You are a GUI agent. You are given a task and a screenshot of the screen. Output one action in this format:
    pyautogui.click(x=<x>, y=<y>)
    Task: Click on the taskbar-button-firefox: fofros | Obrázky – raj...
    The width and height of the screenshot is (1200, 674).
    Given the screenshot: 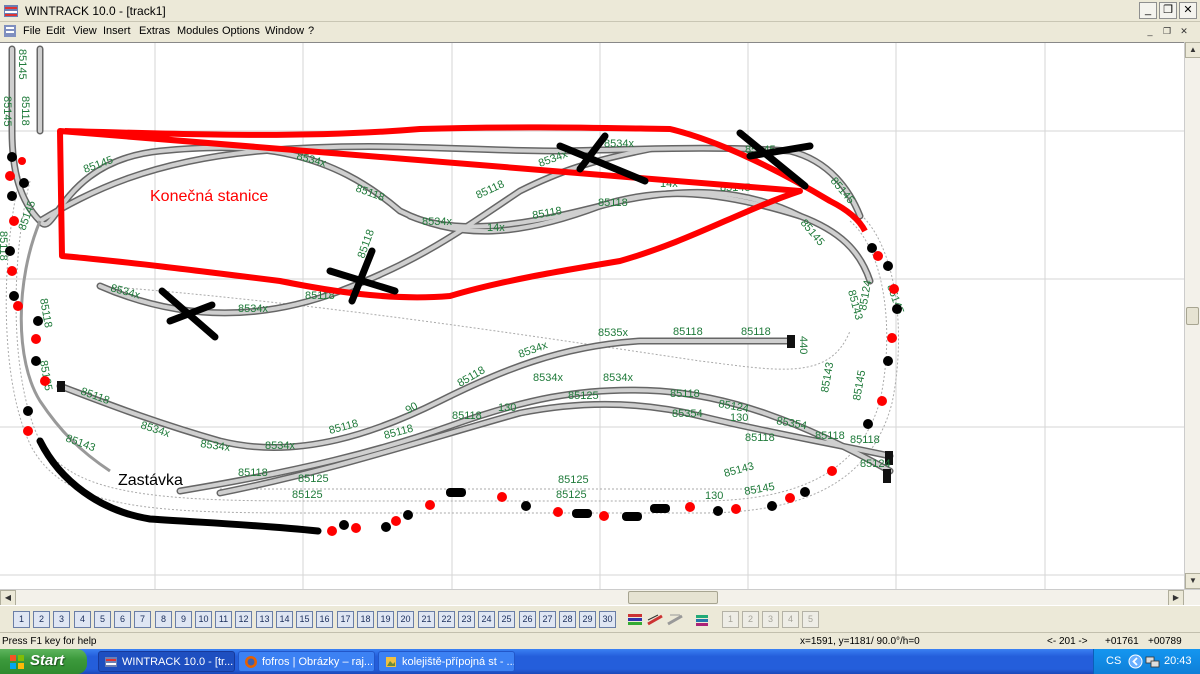 What is the action you would take?
    pyautogui.click(x=306, y=661)
    